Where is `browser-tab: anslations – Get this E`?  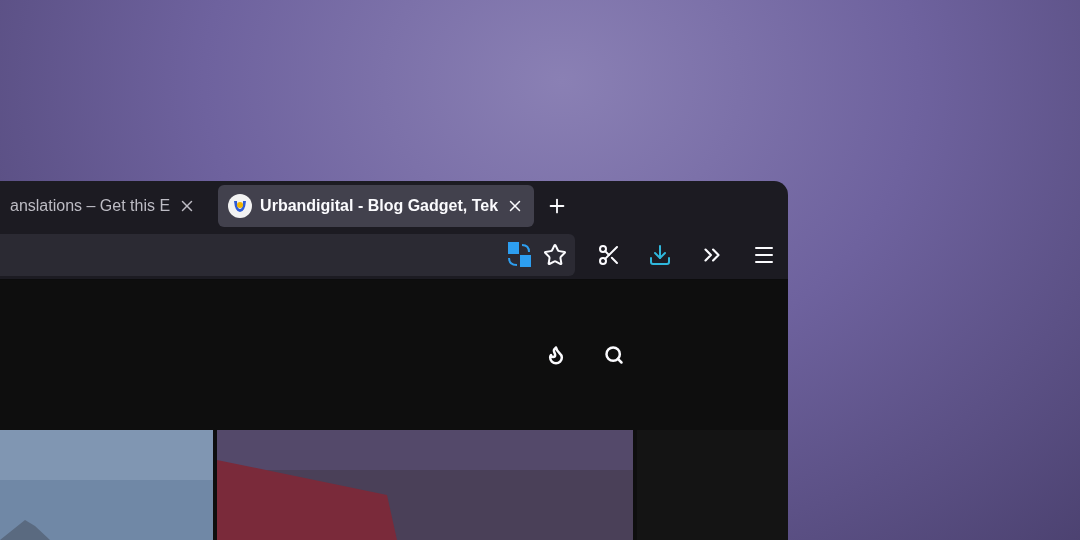 browser-tab: anslations – Get this E is located at coordinates (103, 205).